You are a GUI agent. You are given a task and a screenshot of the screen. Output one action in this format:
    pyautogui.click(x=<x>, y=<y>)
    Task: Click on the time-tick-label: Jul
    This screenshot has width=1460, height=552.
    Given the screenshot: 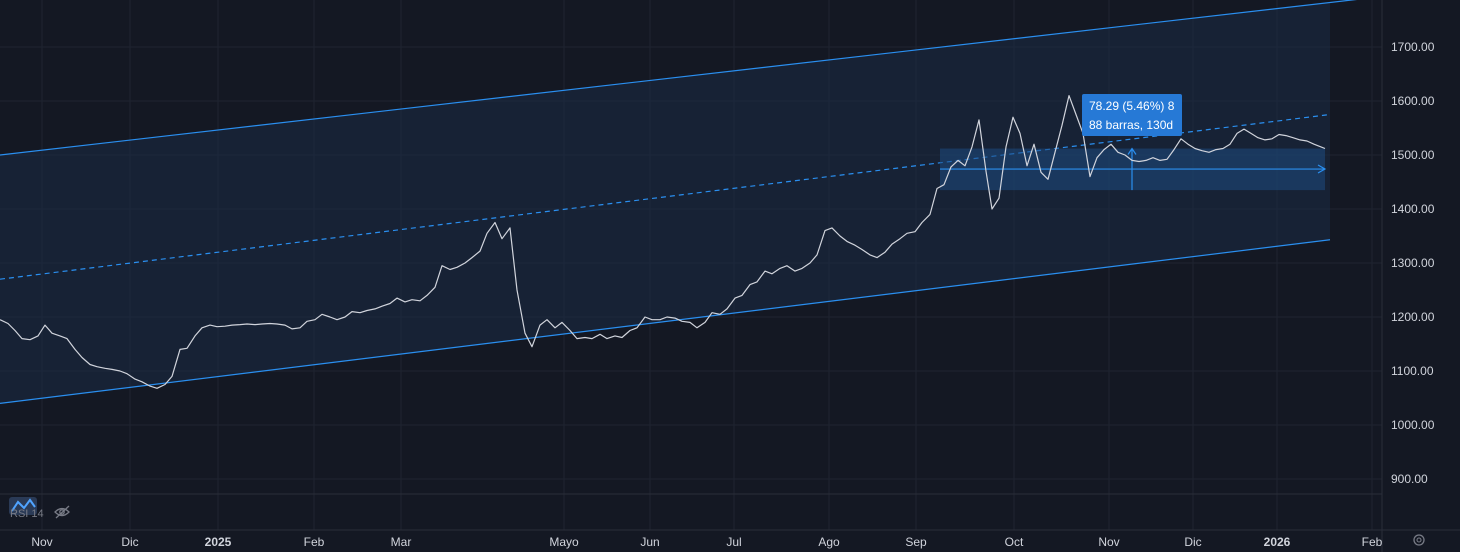 What is the action you would take?
    pyautogui.click(x=733, y=542)
    